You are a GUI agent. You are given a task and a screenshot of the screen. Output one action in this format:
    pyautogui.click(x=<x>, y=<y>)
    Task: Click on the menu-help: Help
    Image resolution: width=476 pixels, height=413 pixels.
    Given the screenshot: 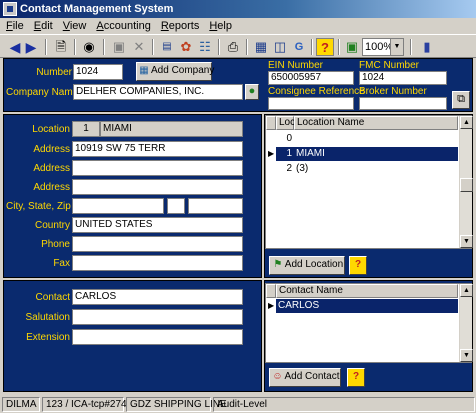 What is the action you would take?
    pyautogui.click(x=220, y=26)
    